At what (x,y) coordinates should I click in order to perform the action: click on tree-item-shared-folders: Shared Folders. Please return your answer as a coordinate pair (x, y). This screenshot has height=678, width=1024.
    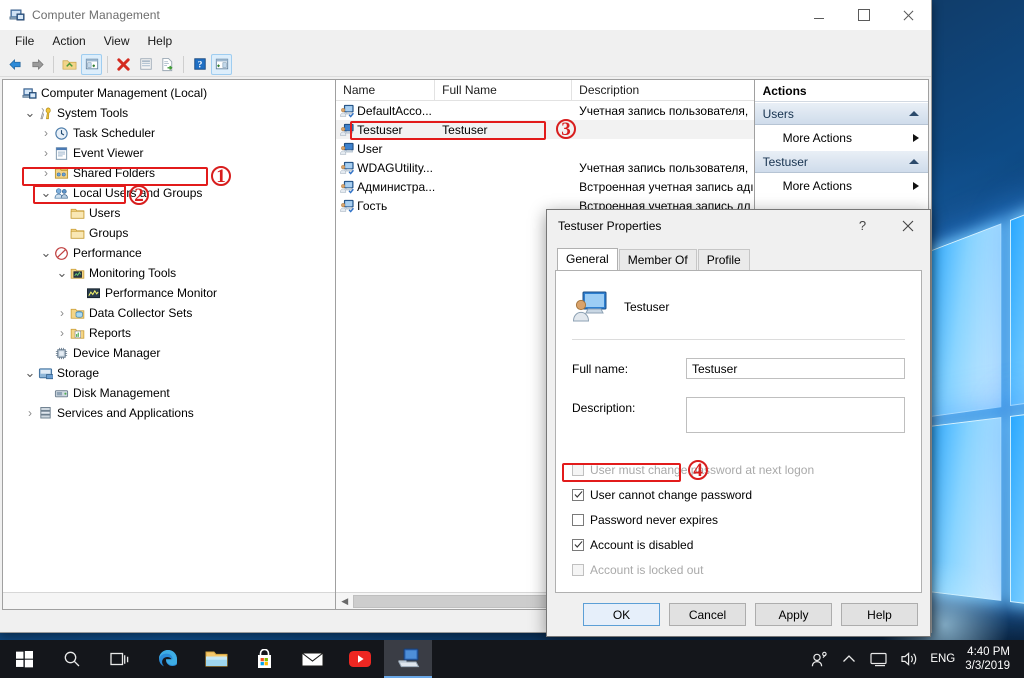
    Looking at the image, I should click on (169, 173).